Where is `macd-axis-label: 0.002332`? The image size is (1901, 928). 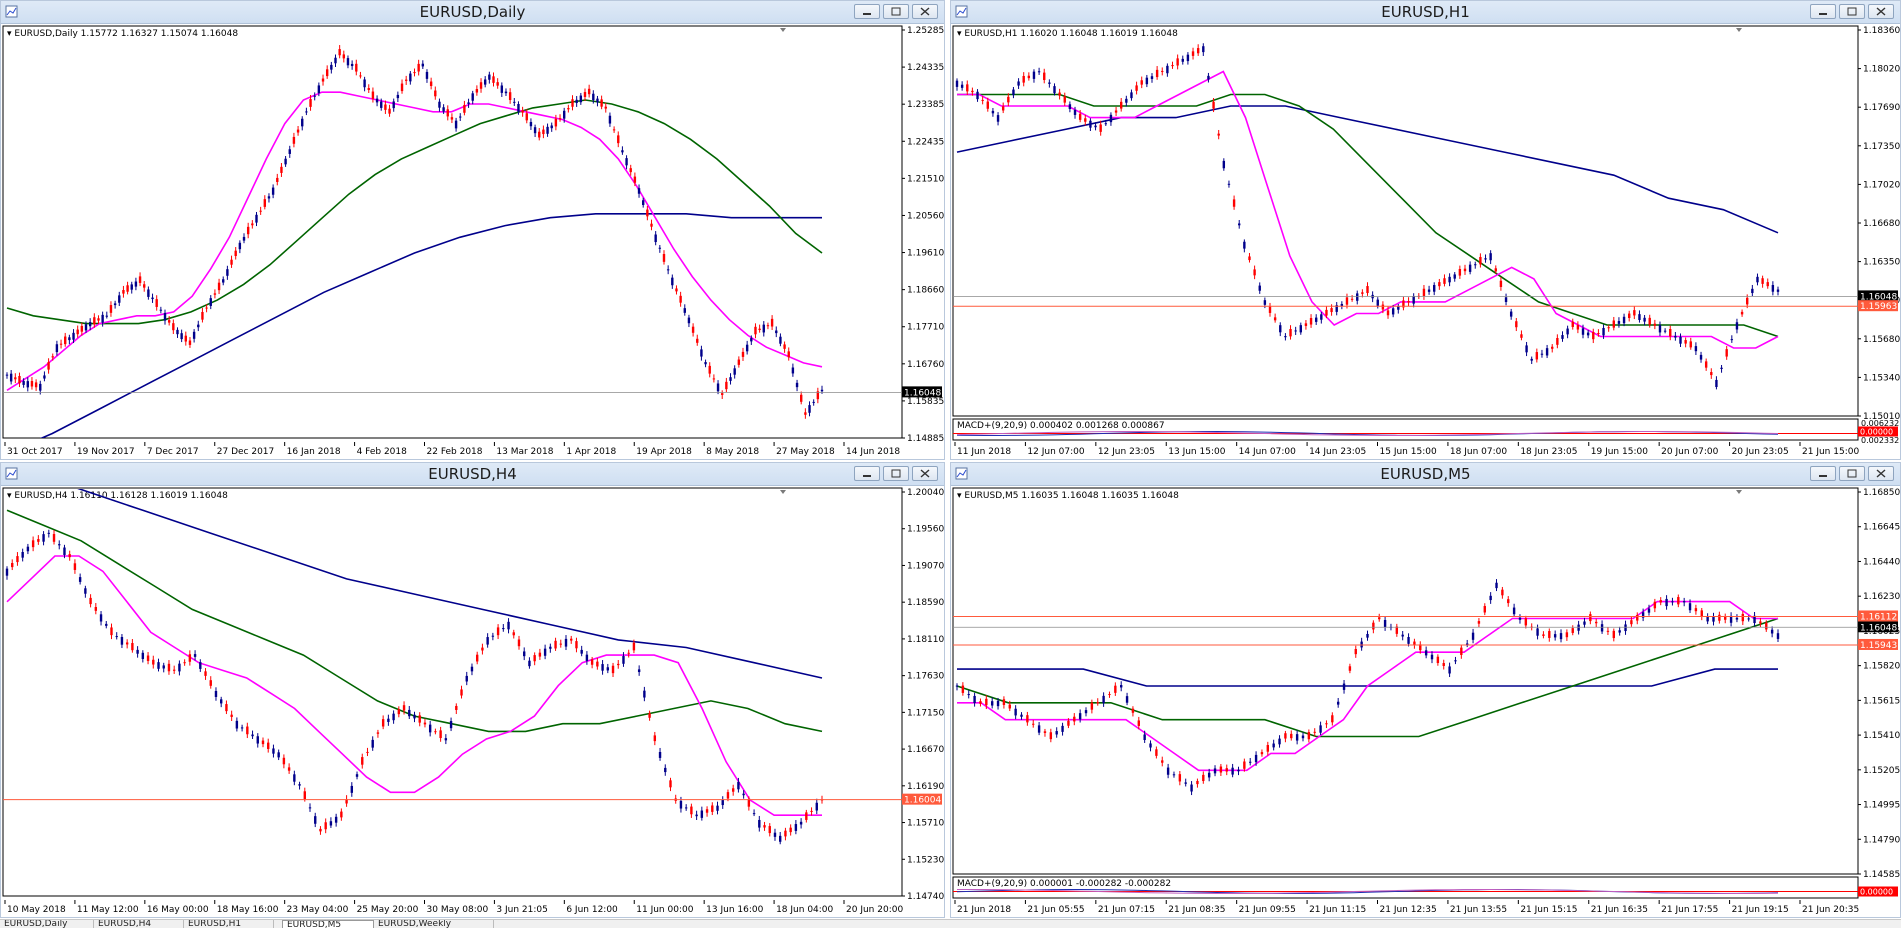
macd-axis-label: 0.002332 is located at coordinates (1880, 440).